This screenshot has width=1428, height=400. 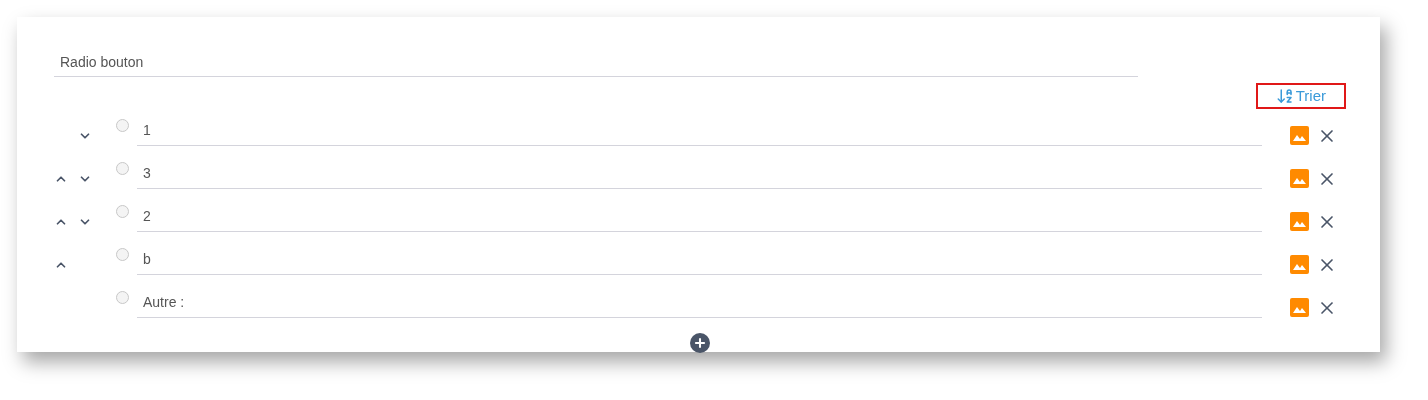 What do you see at coordinates (699, 259) in the screenshot?
I see `option-field: b` at bounding box center [699, 259].